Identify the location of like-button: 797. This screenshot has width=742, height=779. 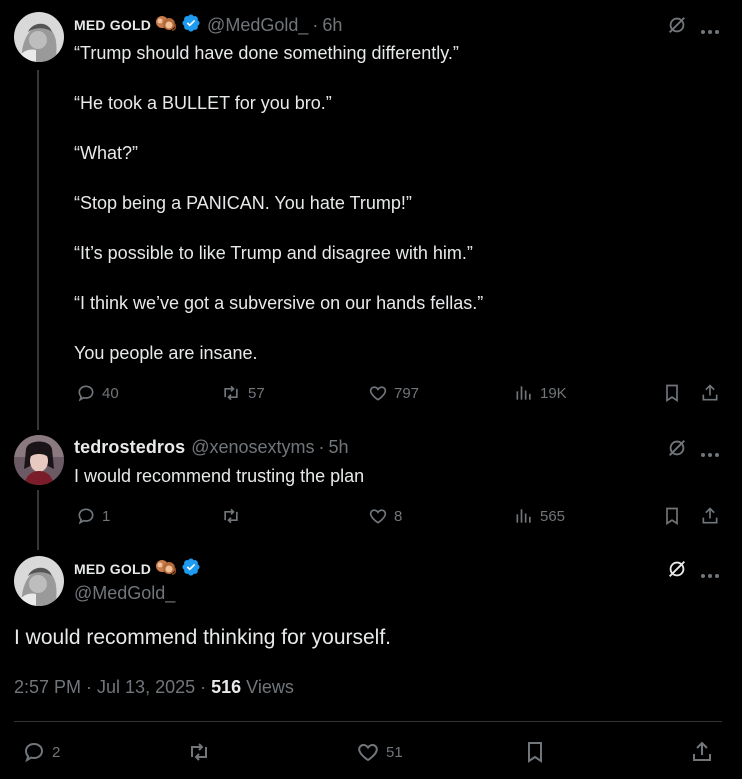
(393, 393).